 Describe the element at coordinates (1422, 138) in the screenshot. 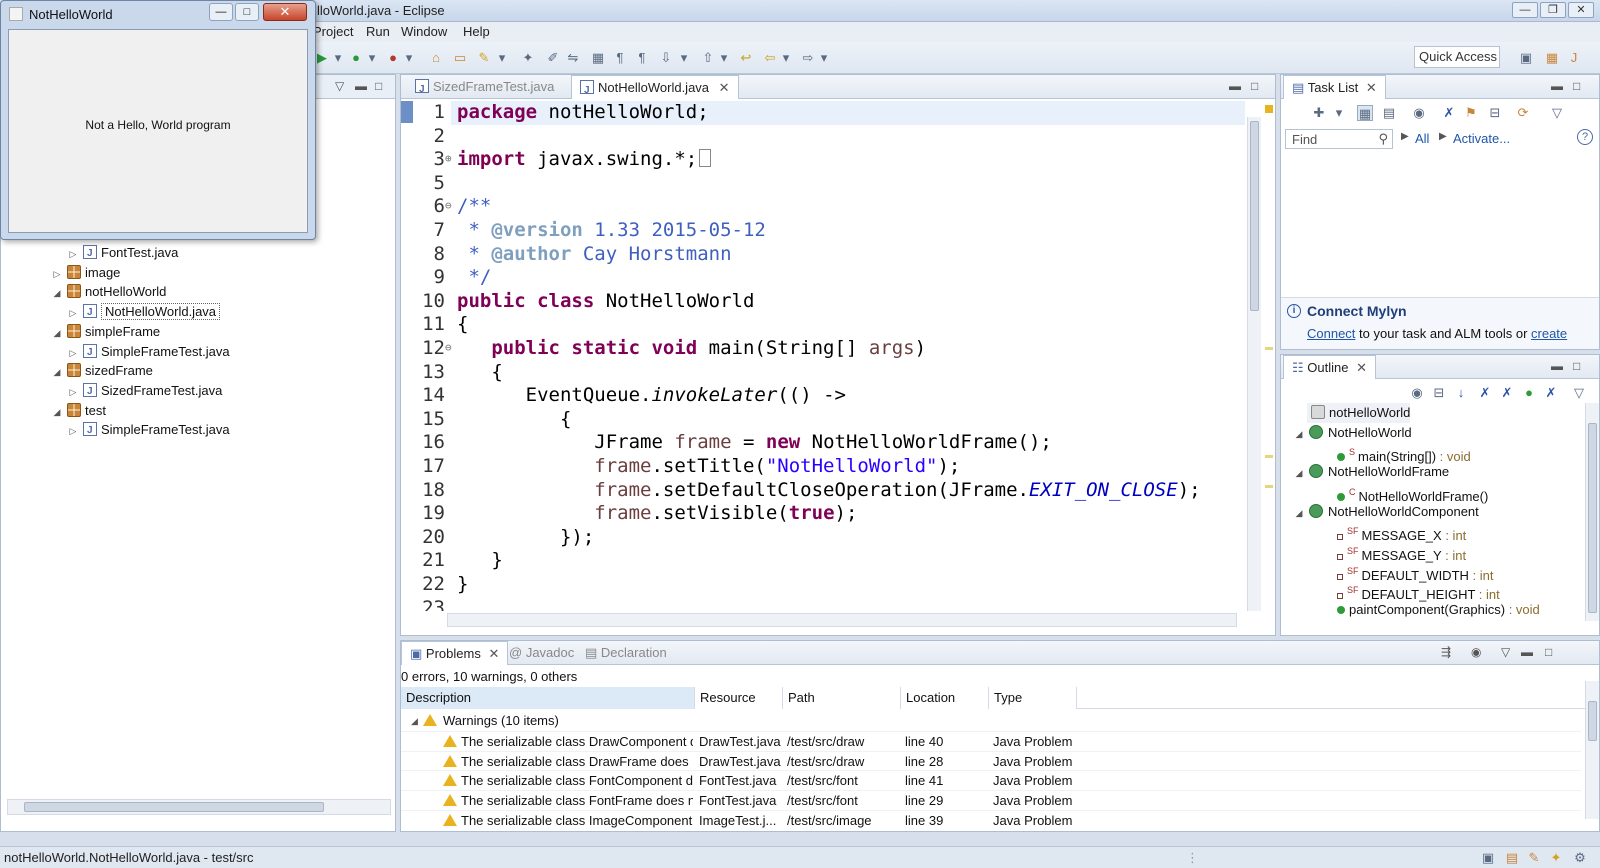

I see `all-link: All` at that location.